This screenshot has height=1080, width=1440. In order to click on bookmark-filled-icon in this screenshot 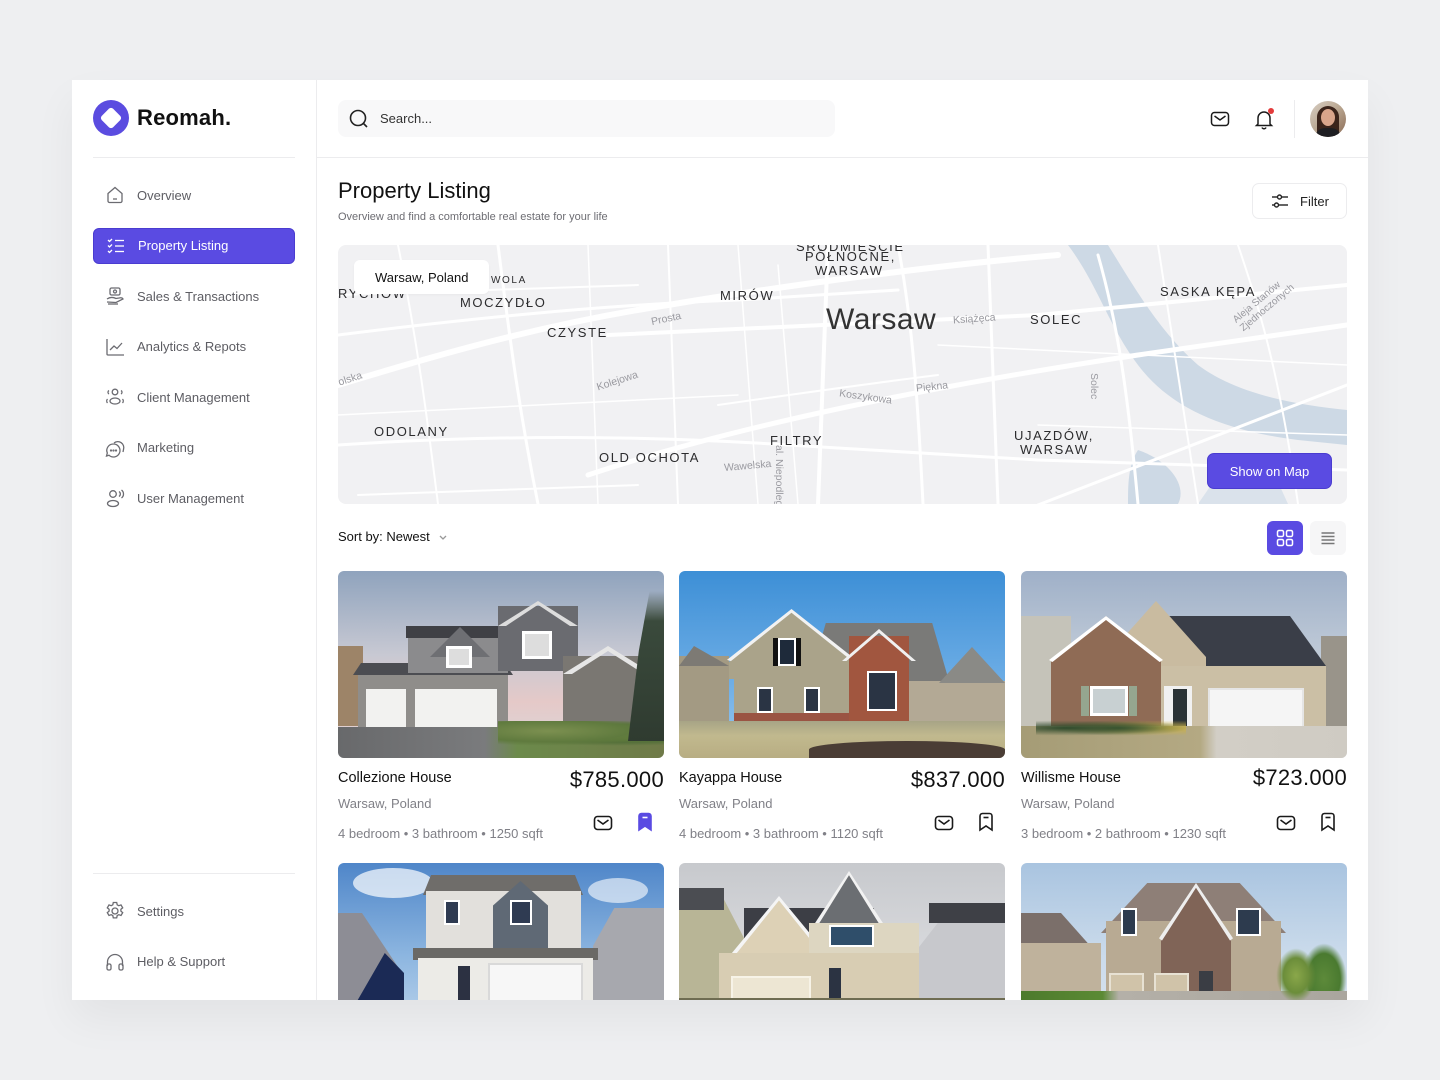, I will do `click(645, 822)`.